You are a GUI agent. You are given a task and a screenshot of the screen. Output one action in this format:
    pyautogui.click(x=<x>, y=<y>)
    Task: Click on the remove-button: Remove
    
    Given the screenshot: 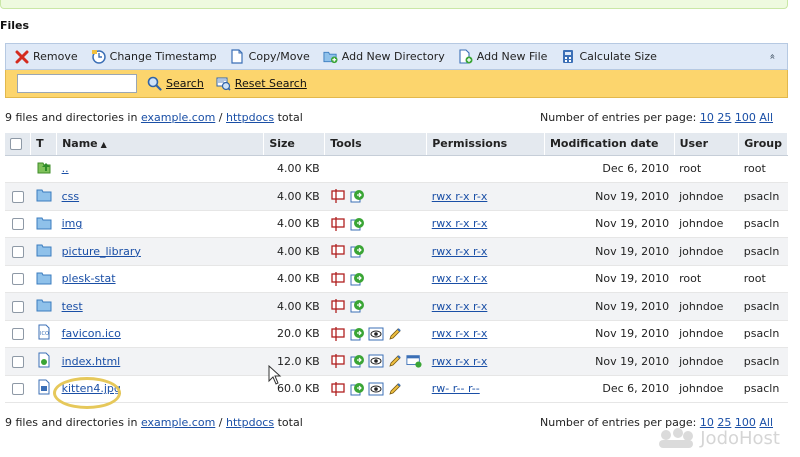 What is the action you would take?
    pyautogui.click(x=46, y=56)
    